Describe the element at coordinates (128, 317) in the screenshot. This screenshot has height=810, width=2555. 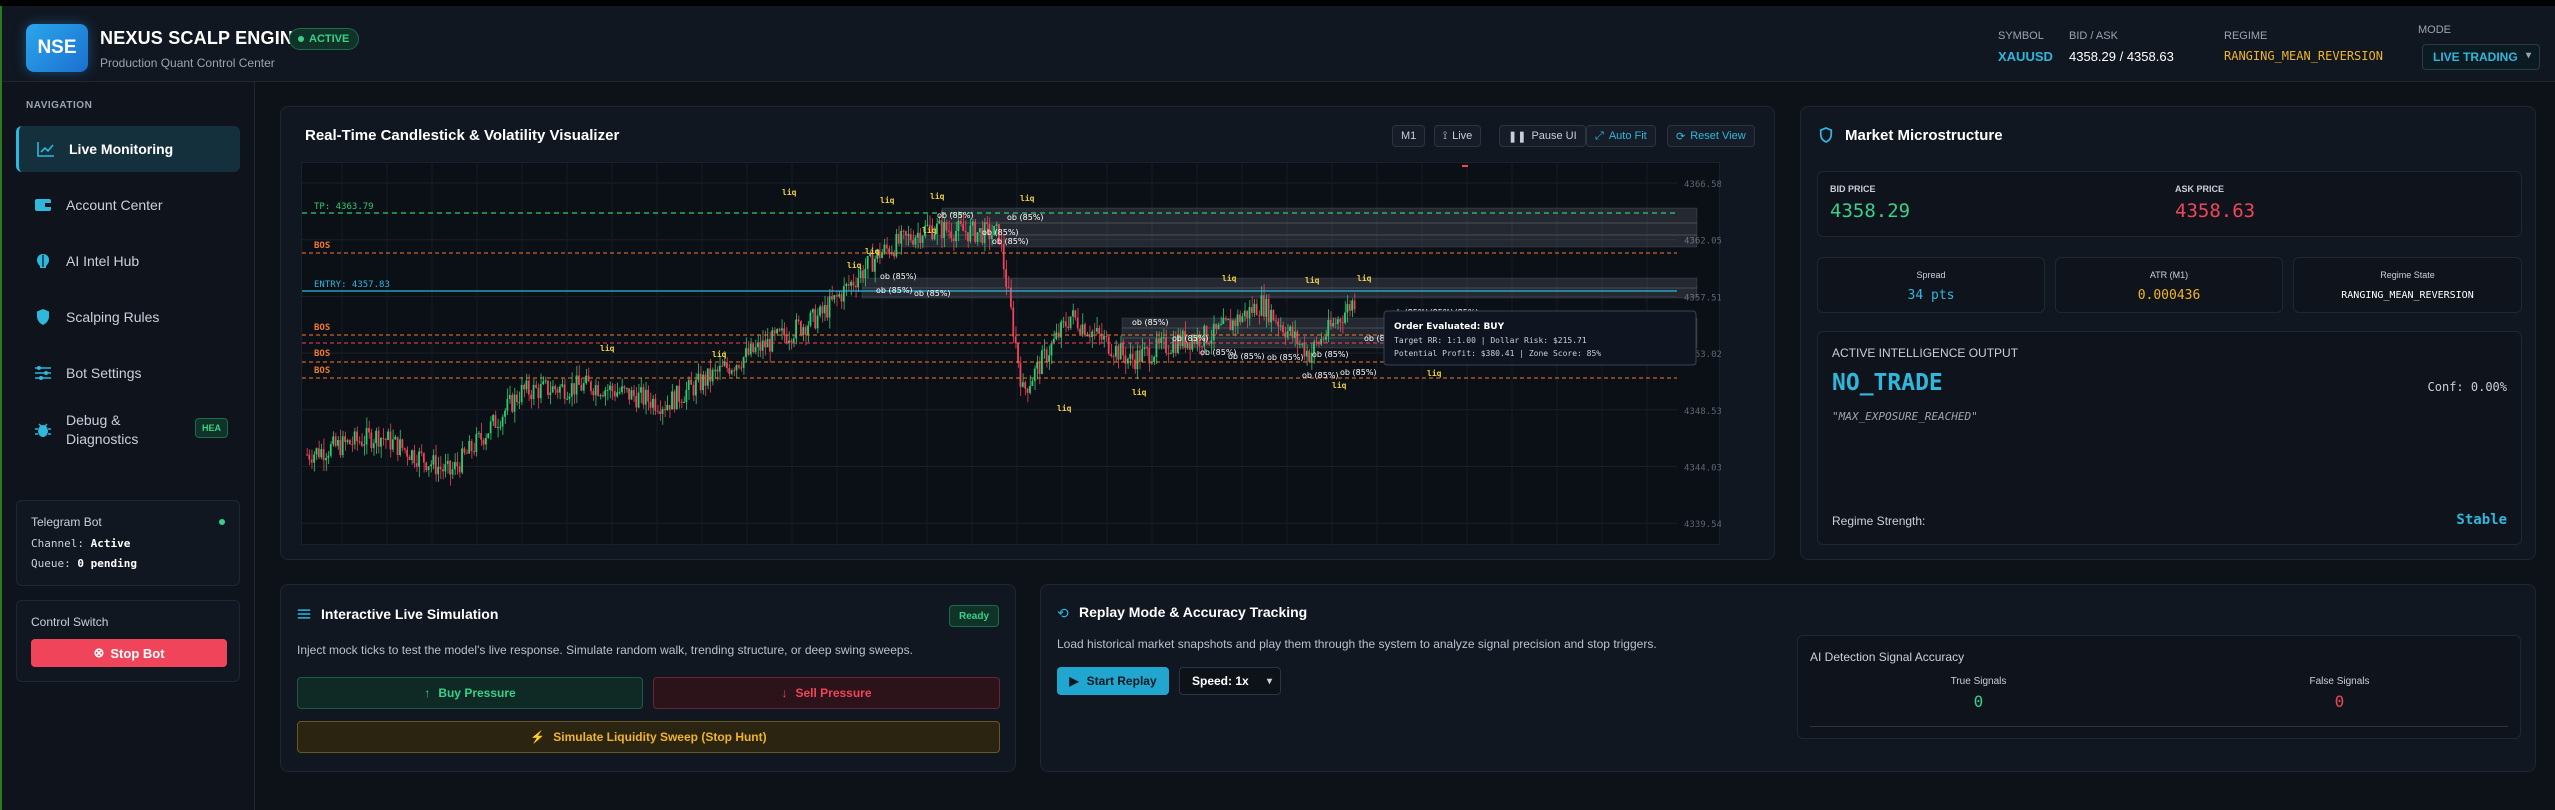
I see `sidebar-item-scalping-rules: Scalping Rules` at that location.